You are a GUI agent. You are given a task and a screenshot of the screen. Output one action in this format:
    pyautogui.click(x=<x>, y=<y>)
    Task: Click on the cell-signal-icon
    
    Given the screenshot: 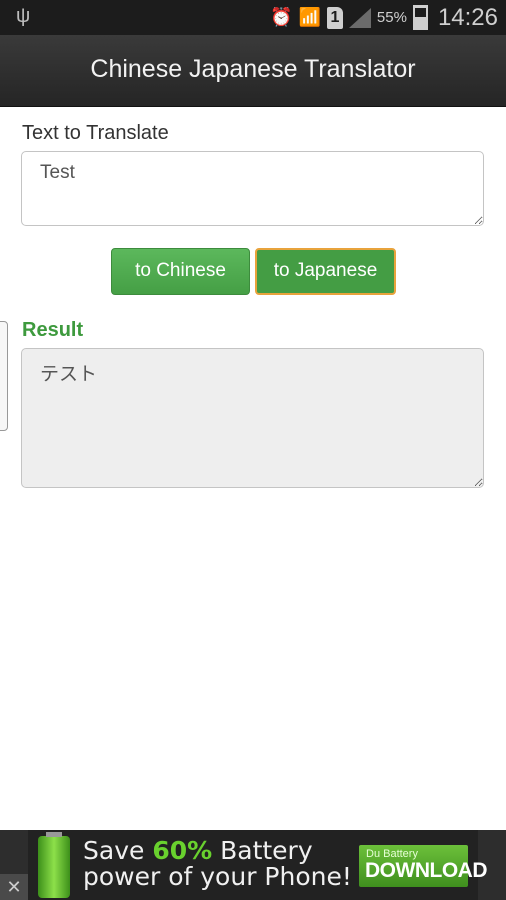 What is the action you would take?
    pyautogui.click(x=359, y=17)
    